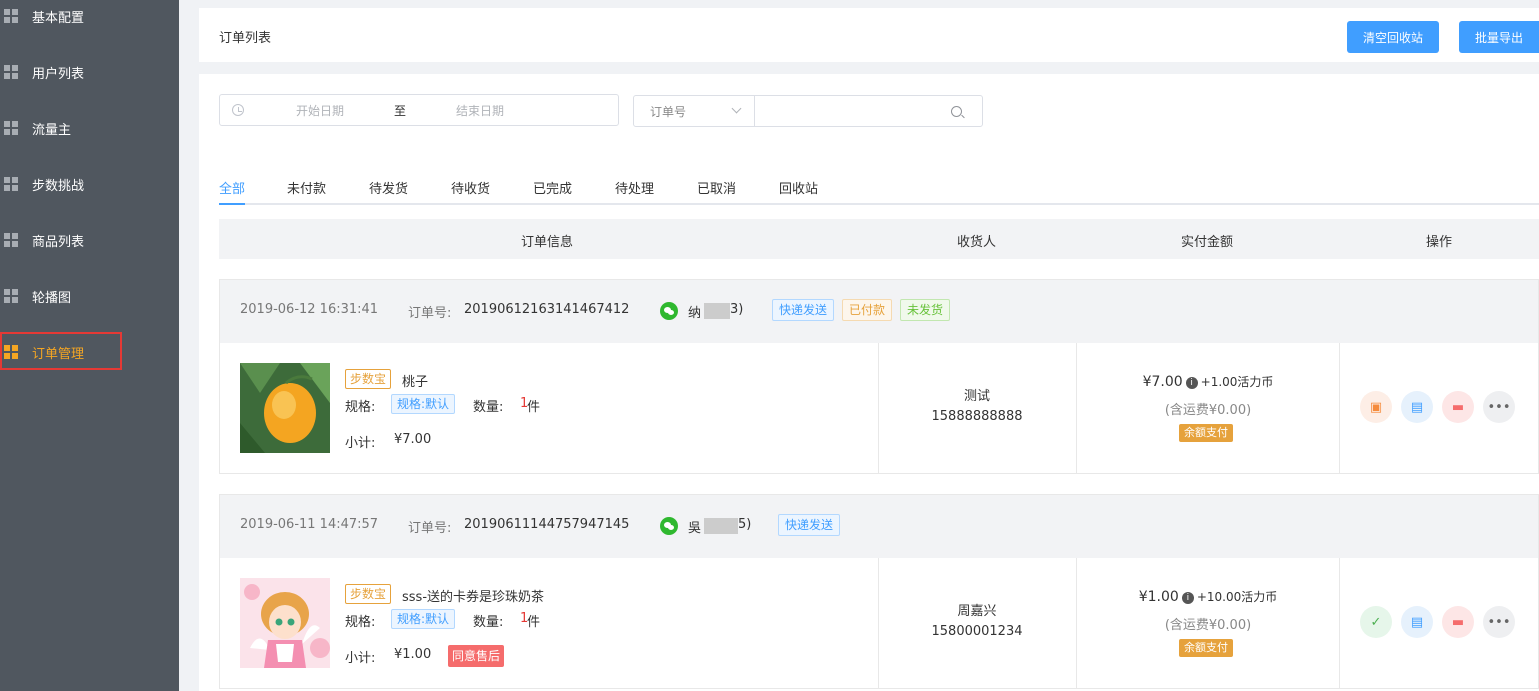 This screenshot has height=691, width=1539. What do you see at coordinates (695, 528) in the screenshot?
I see `buyer-name-prefix: 吳` at bounding box center [695, 528].